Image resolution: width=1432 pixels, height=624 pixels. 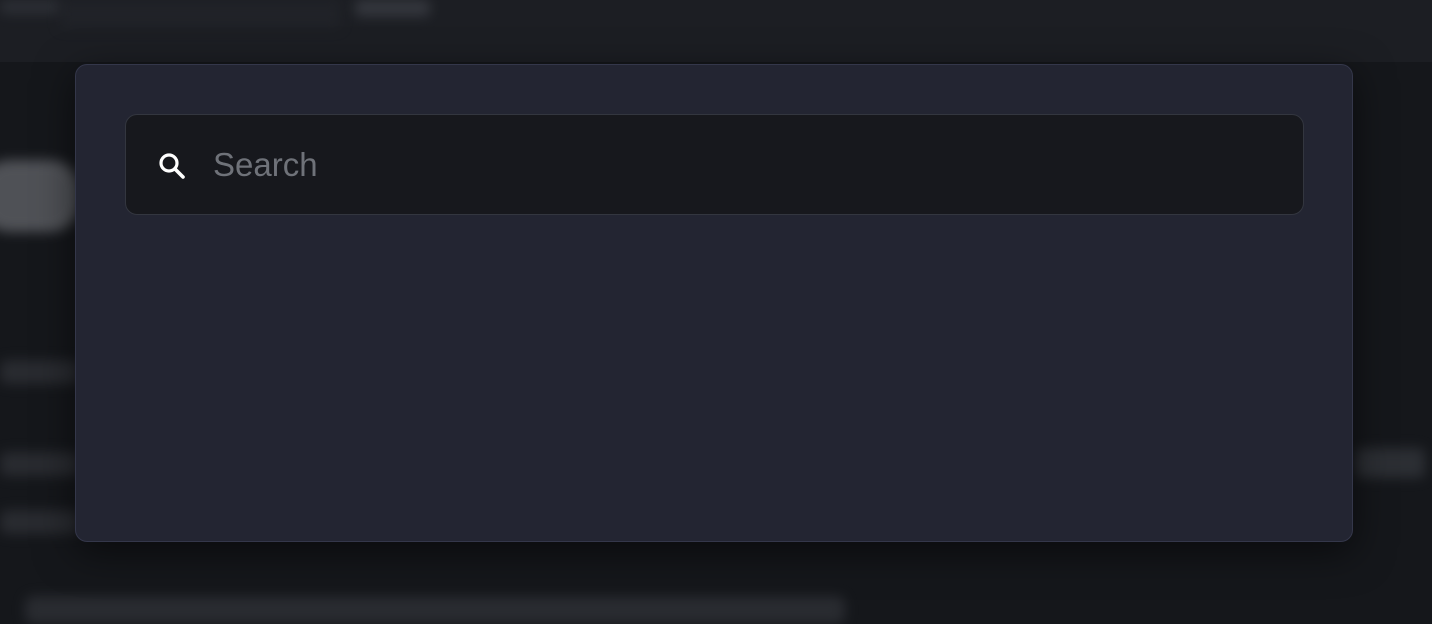 I want to click on search-box, so click(x=714, y=164).